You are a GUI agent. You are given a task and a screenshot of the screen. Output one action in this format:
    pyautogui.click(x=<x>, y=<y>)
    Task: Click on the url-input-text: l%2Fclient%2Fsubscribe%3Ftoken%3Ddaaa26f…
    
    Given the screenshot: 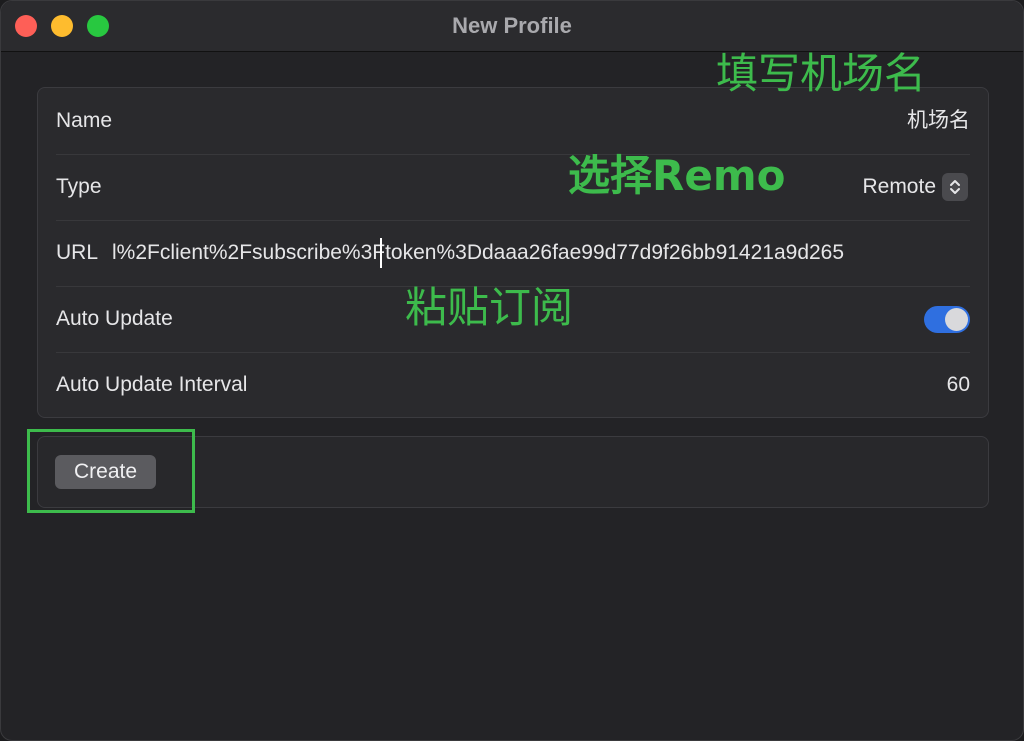 What is the action you would take?
    pyautogui.click(x=478, y=252)
    